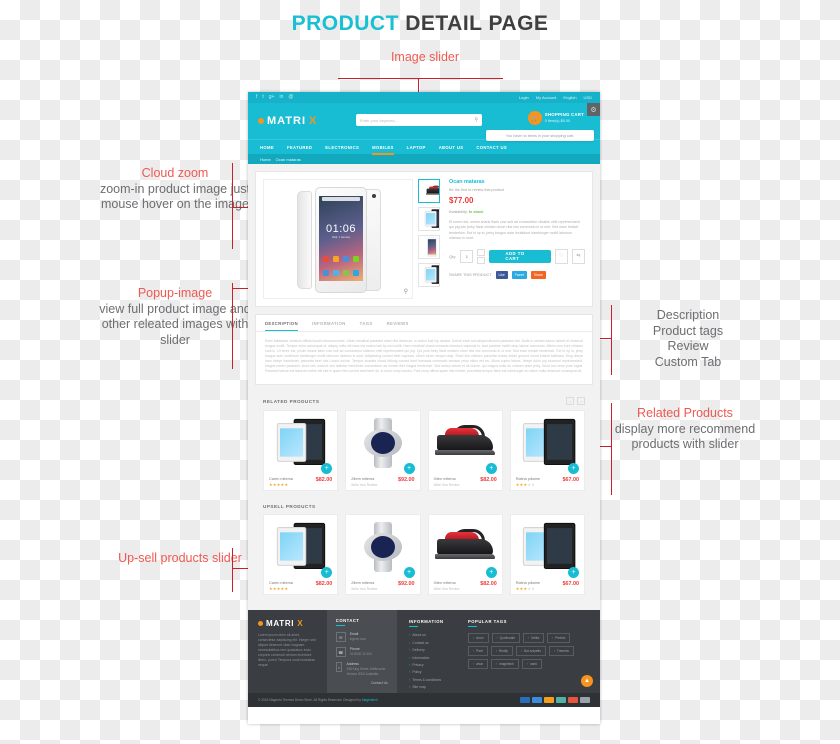 This screenshot has height=744, width=840. I want to click on footer-link-contact-us: Contact us, so click(433, 643).